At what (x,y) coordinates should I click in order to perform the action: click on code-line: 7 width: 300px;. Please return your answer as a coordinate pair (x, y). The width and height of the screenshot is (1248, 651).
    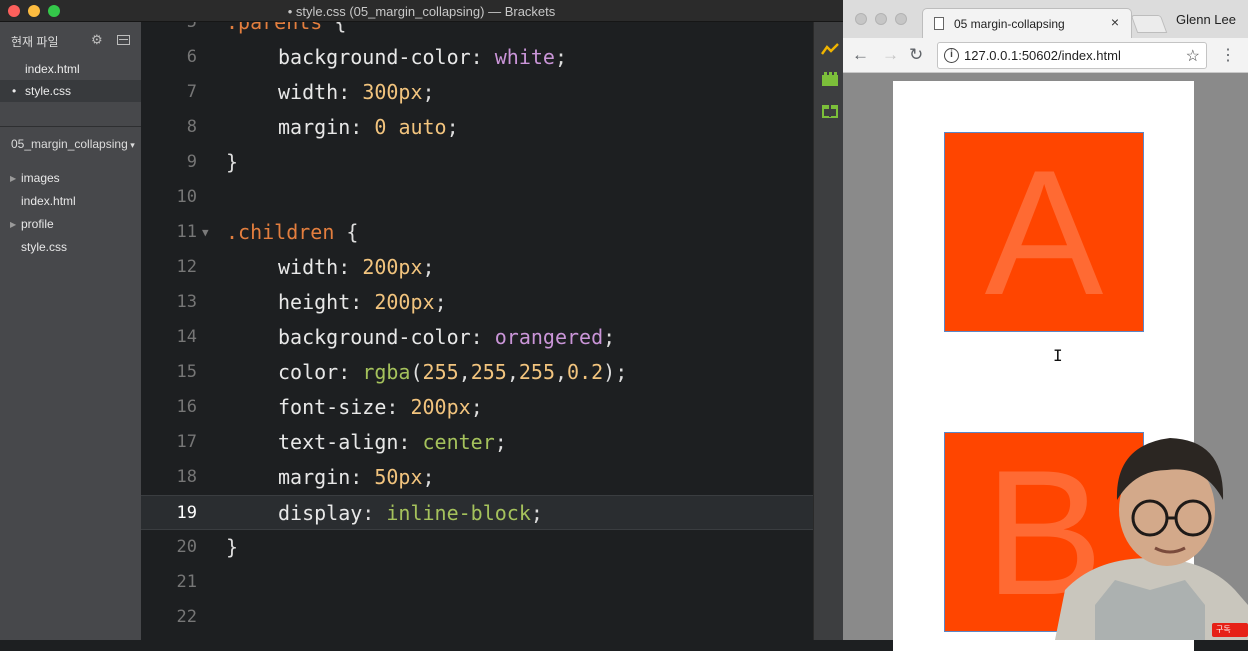
    Looking at the image, I should click on (477, 92).